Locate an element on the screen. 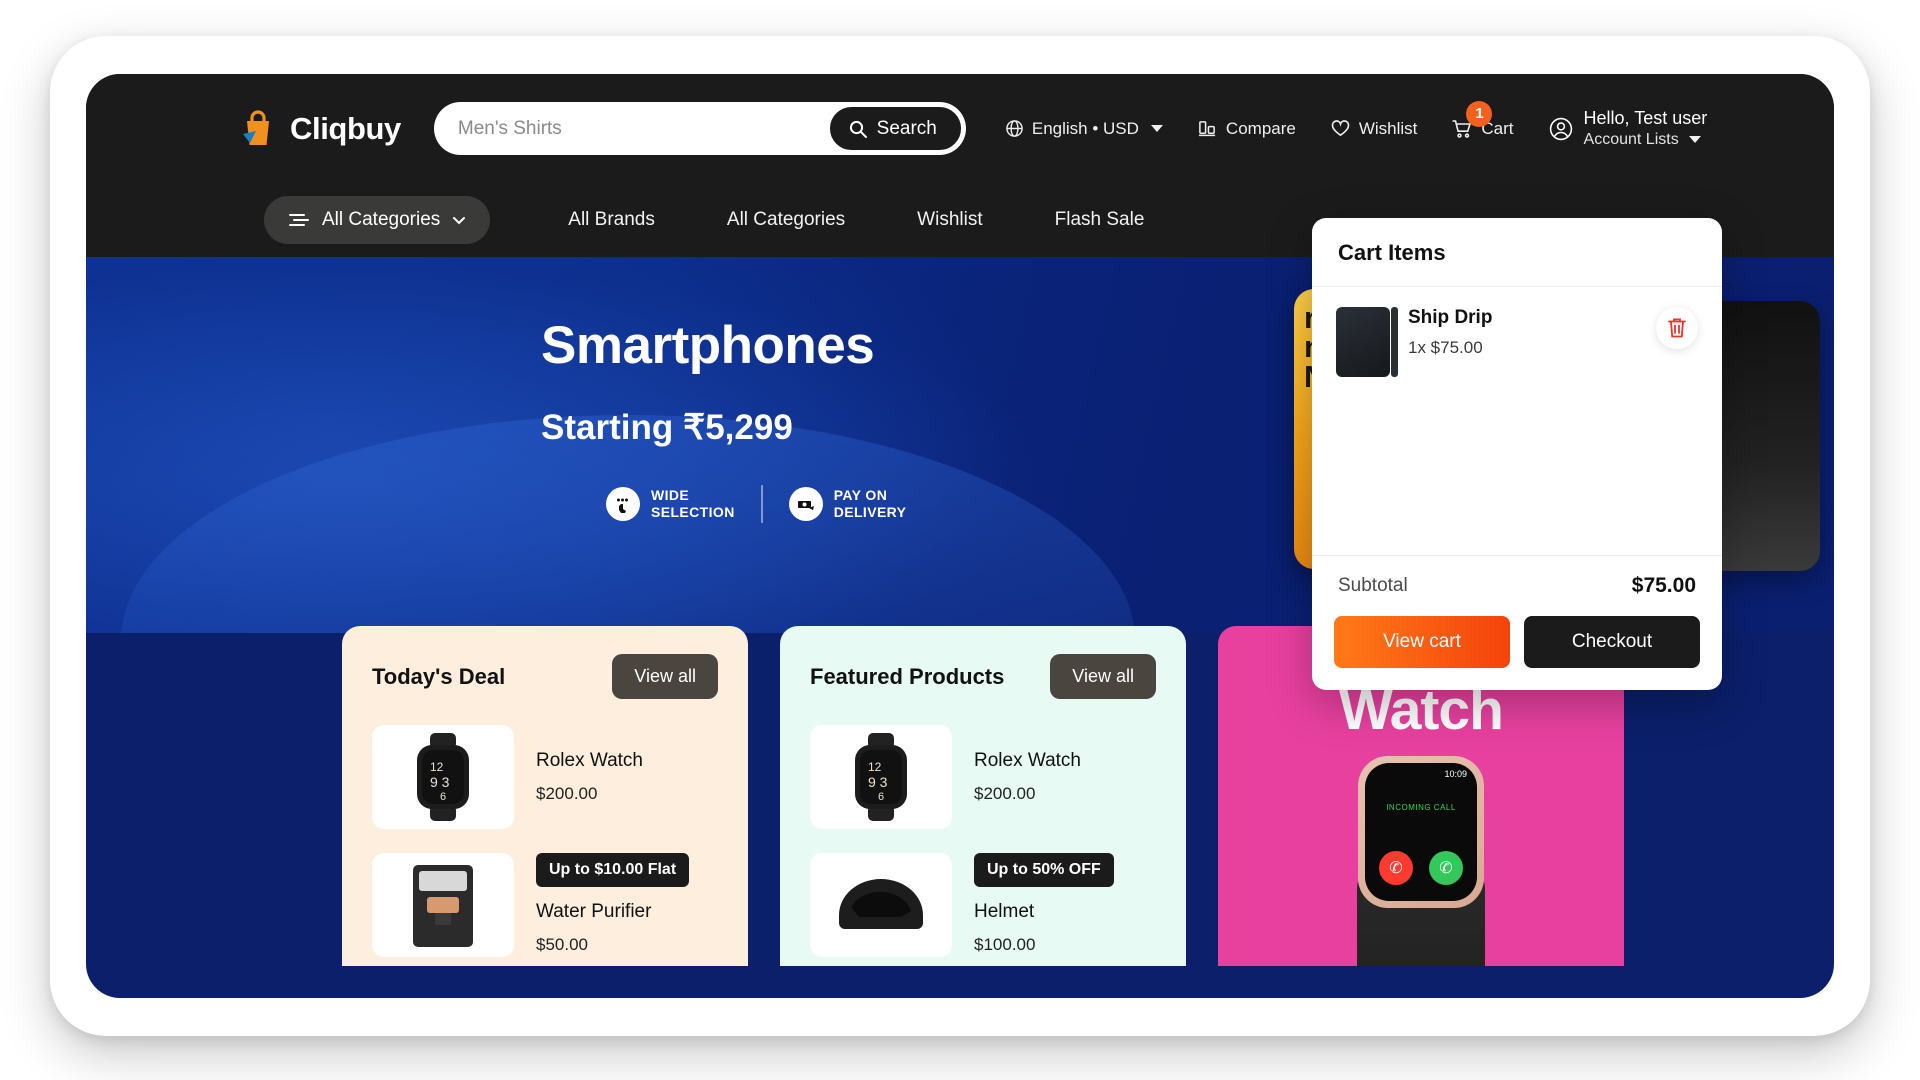  heart-icon is located at coordinates (1340, 128).